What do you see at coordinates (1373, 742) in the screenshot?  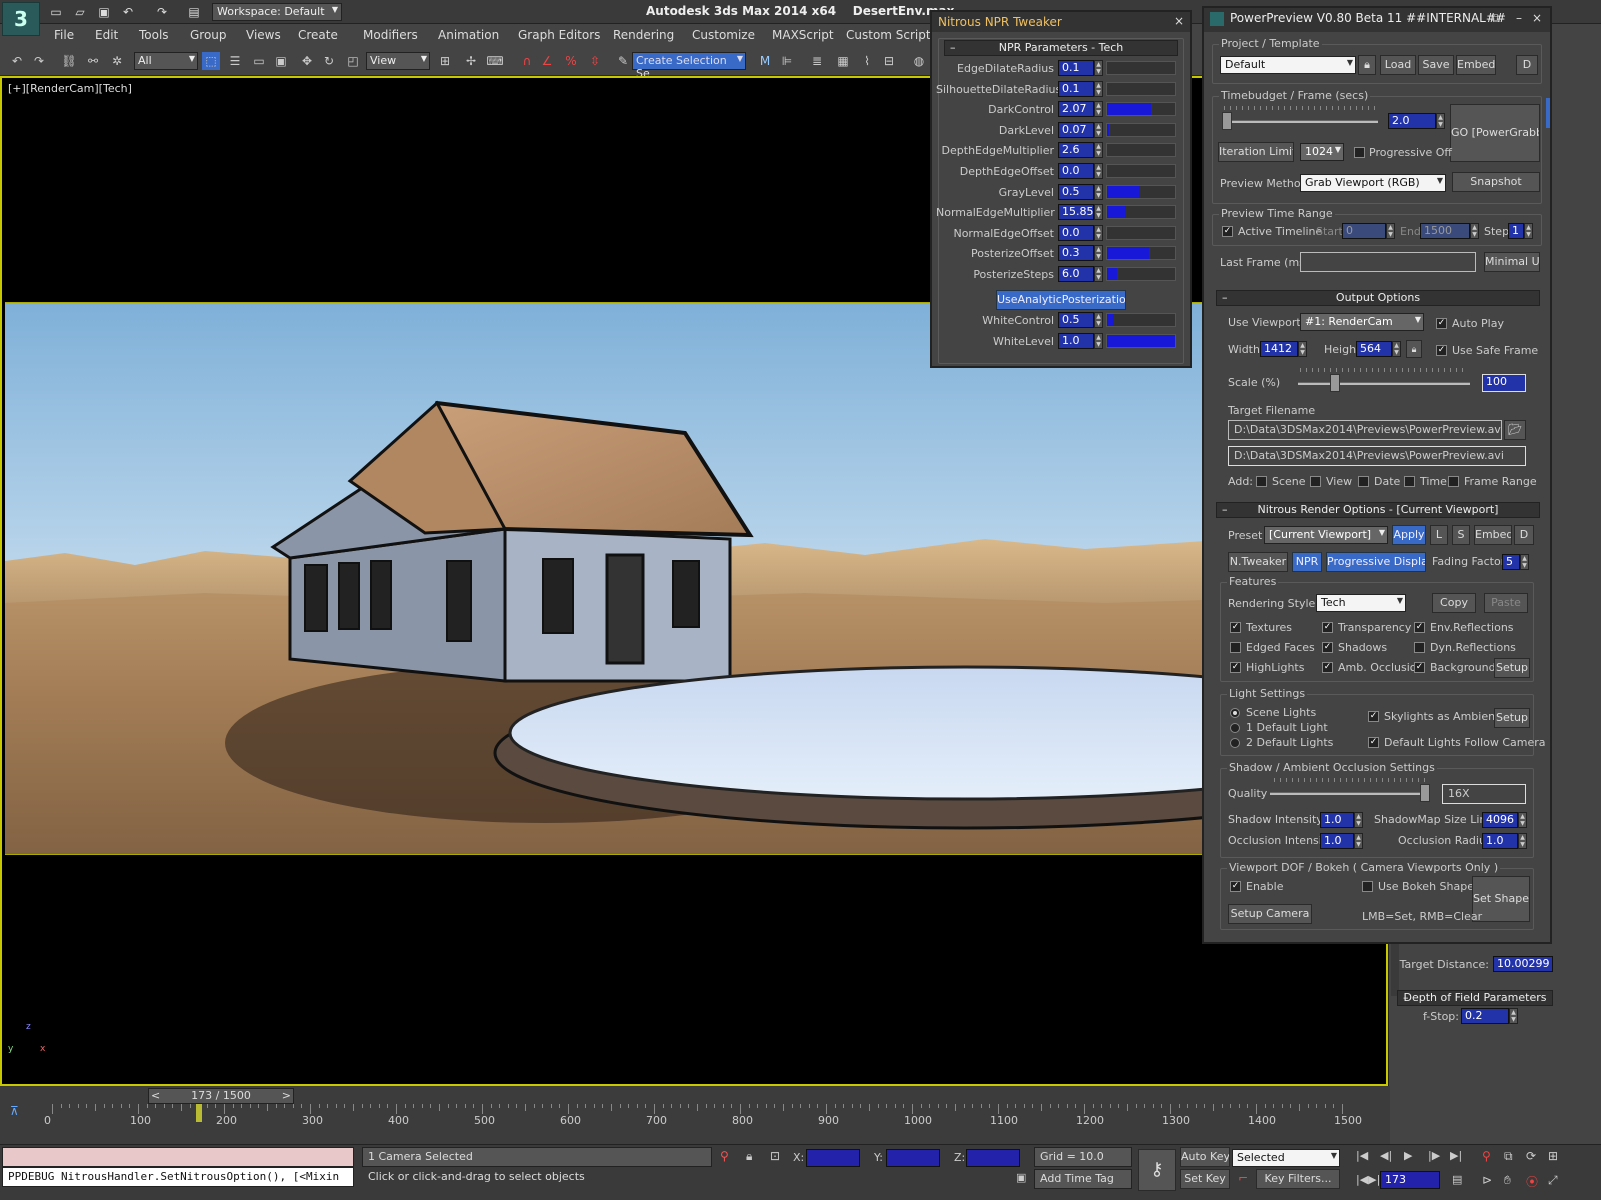 I see `default-lights-follow-checkbox: ✓` at bounding box center [1373, 742].